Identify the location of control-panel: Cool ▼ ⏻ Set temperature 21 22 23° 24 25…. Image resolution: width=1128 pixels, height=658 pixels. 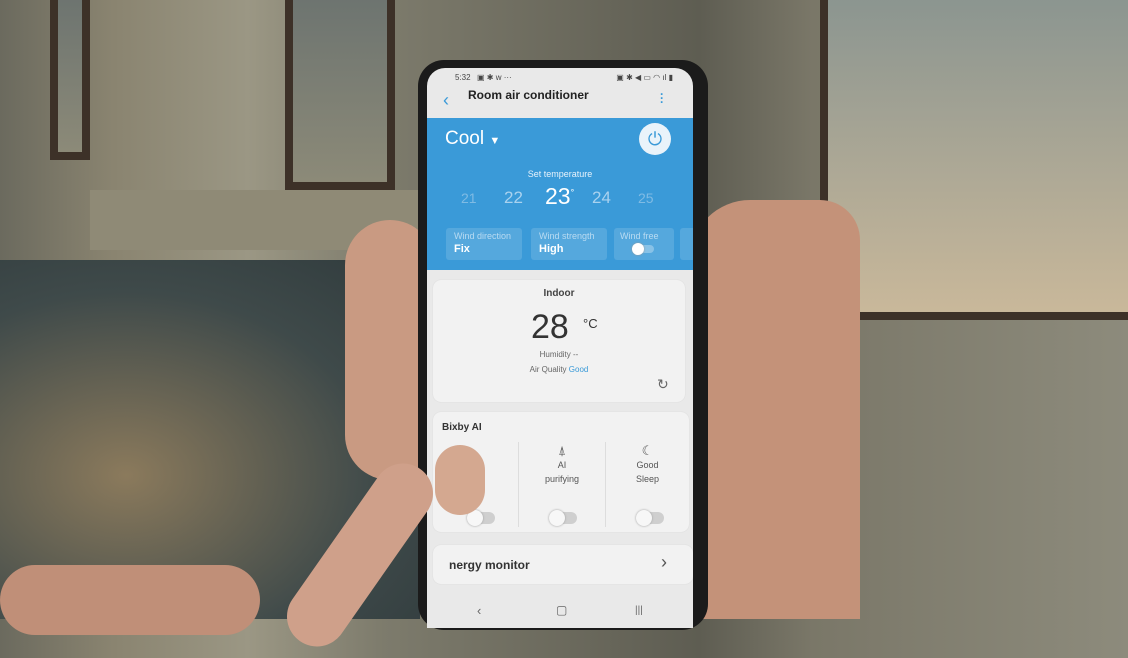
(560, 194).